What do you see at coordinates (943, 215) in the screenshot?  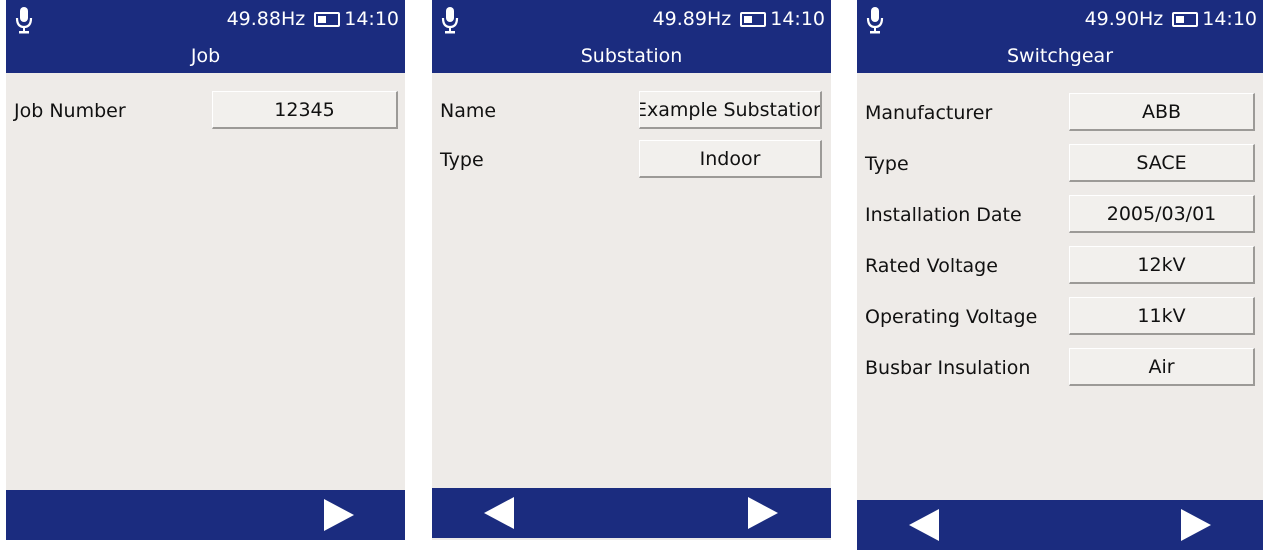 I see `field-label: Installation Date` at bounding box center [943, 215].